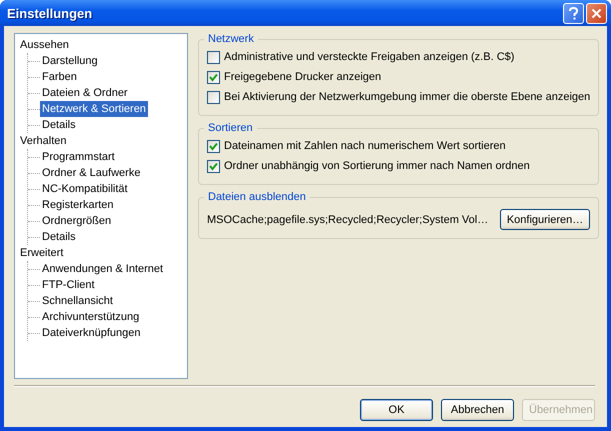 The height and width of the screenshot is (431, 611). Describe the element at coordinates (78, 205) in the screenshot. I see `tree-item: Registerkarten` at that location.